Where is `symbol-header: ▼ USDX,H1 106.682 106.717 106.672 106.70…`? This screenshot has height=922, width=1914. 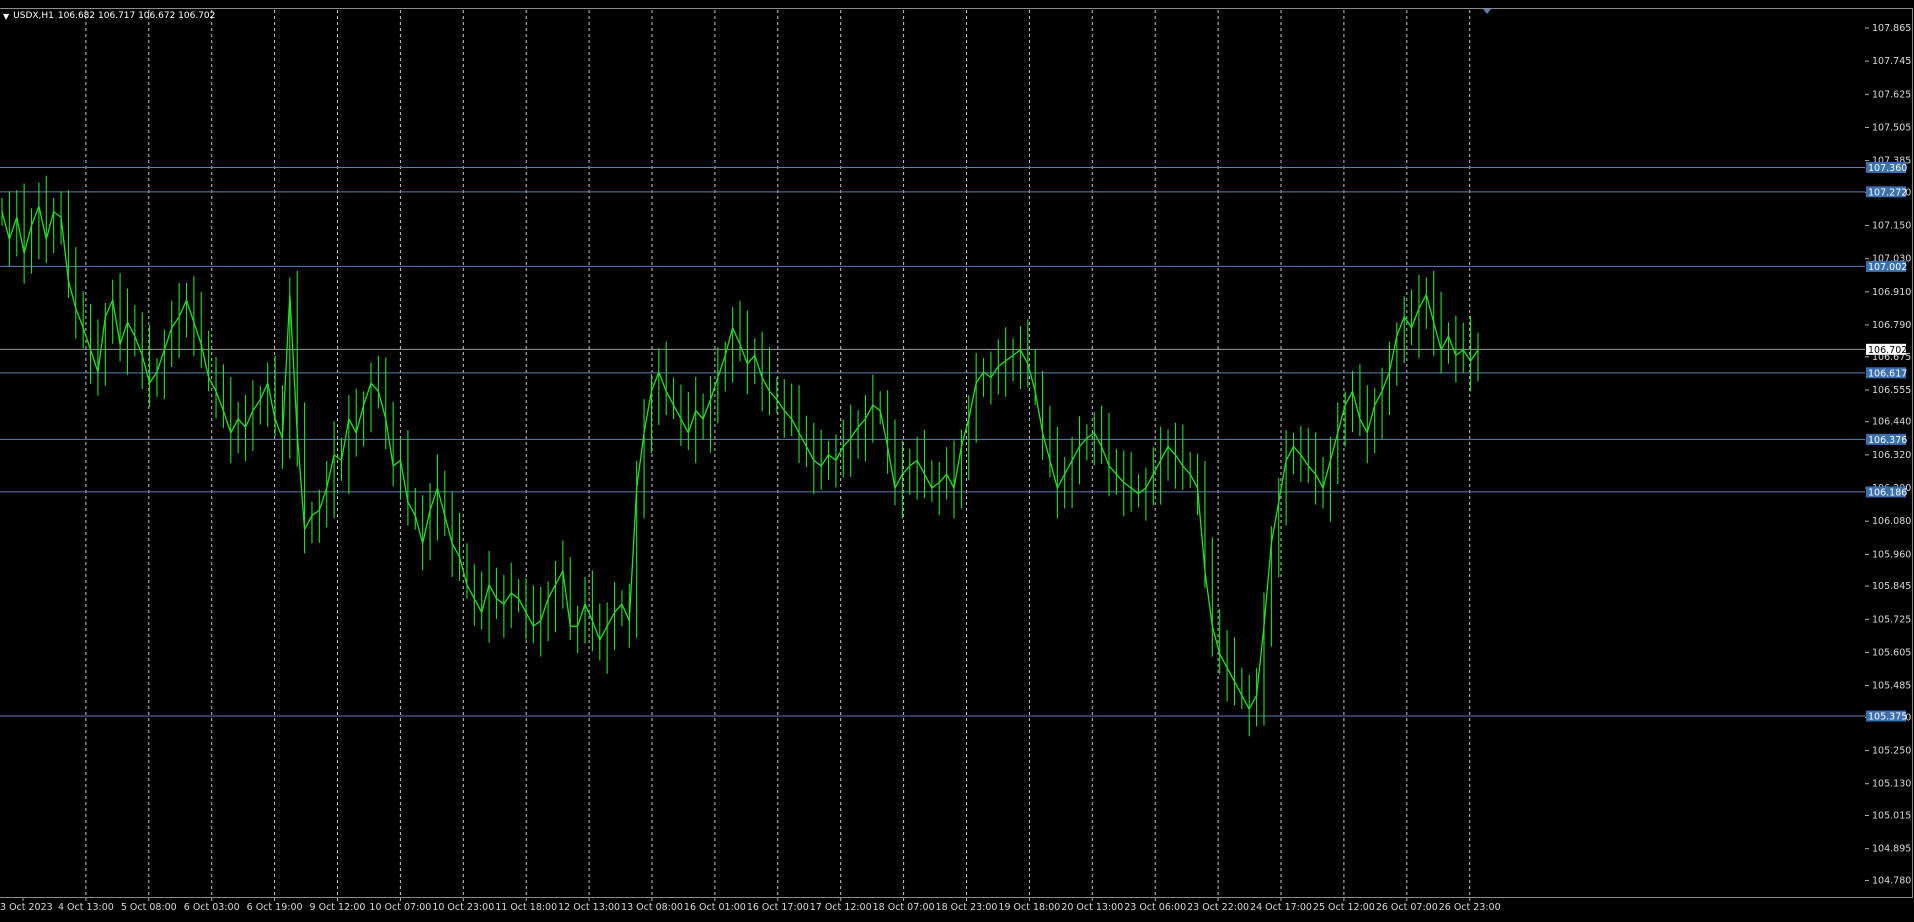 symbol-header: ▼ USDX,H1 106.682 106.717 106.672 106.70… is located at coordinates (109, 16).